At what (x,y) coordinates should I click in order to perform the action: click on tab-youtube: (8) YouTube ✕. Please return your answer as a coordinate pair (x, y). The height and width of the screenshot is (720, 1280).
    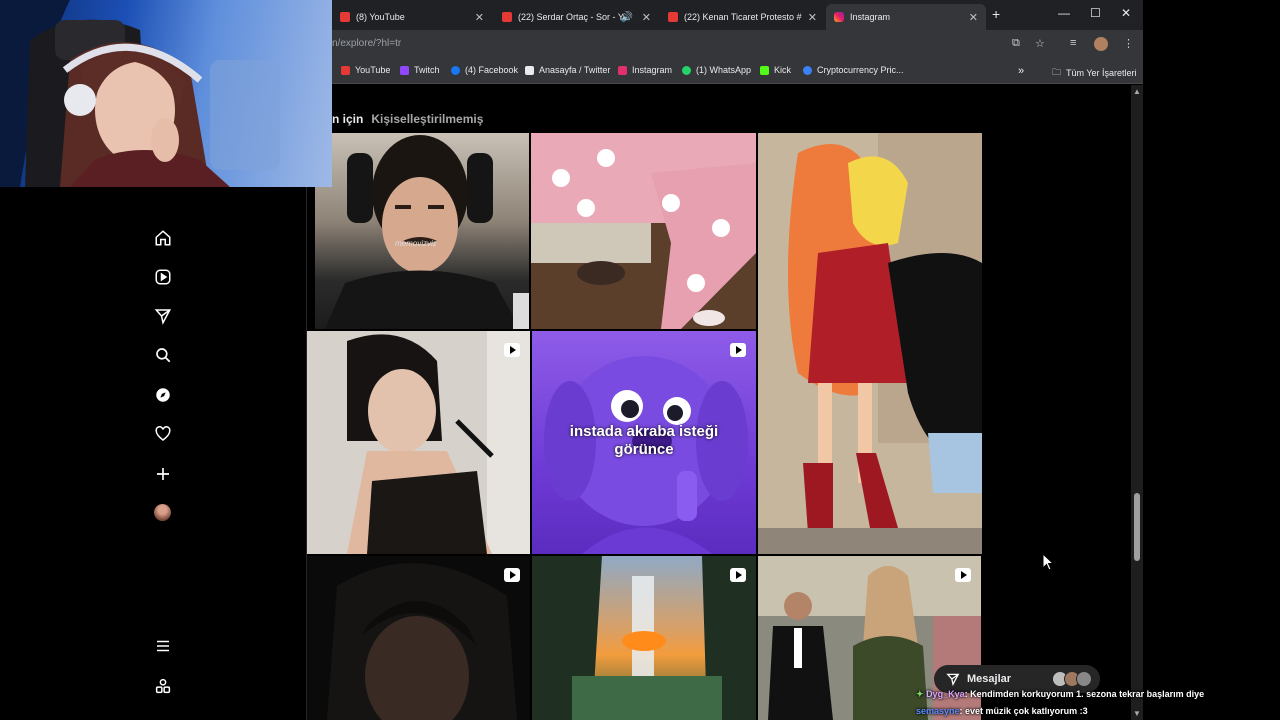
    Looking at the image, I should click on (412, 17).